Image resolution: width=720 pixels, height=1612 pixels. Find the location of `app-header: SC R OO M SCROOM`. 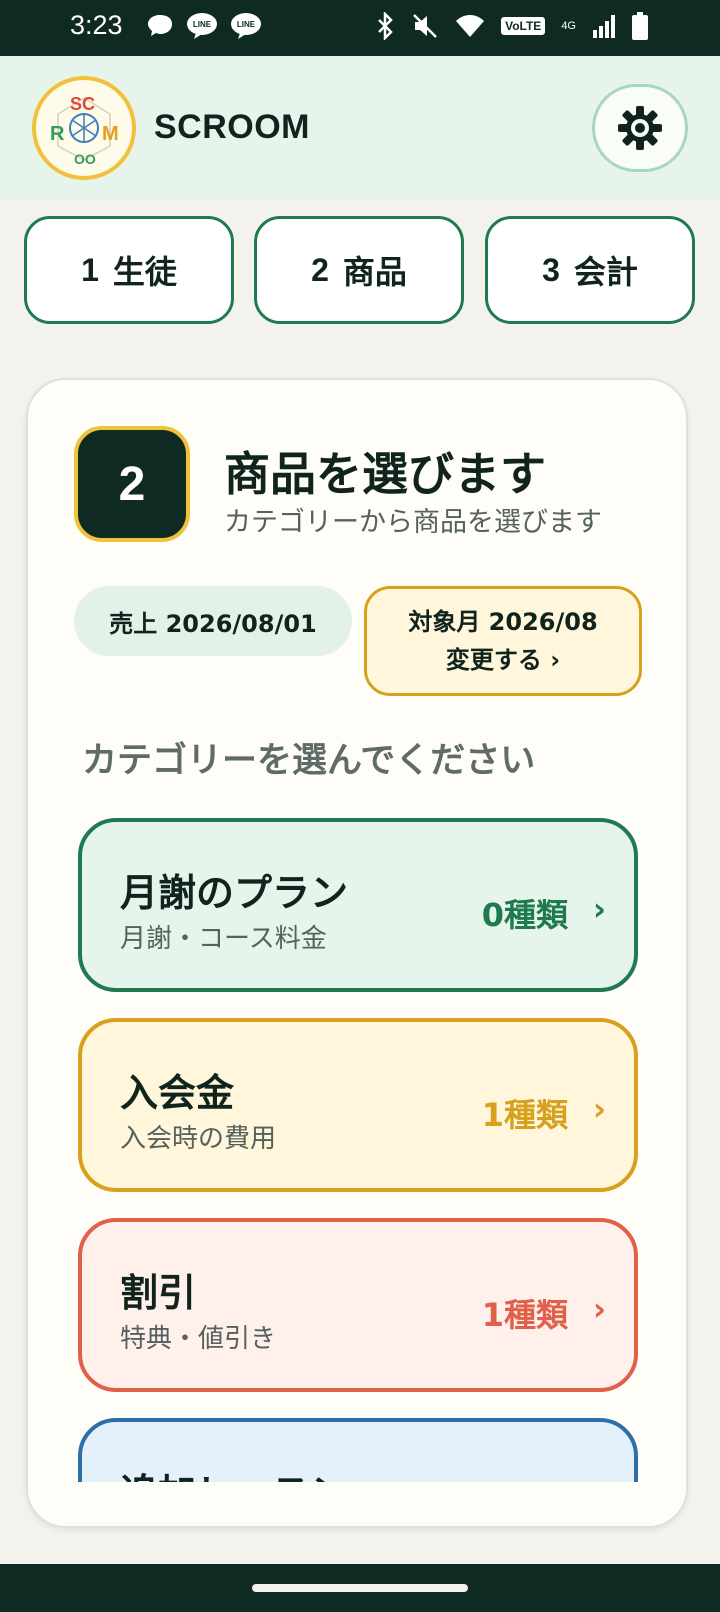

app-header: SC R OO M SCROOM is located at coordinates (360, 128).